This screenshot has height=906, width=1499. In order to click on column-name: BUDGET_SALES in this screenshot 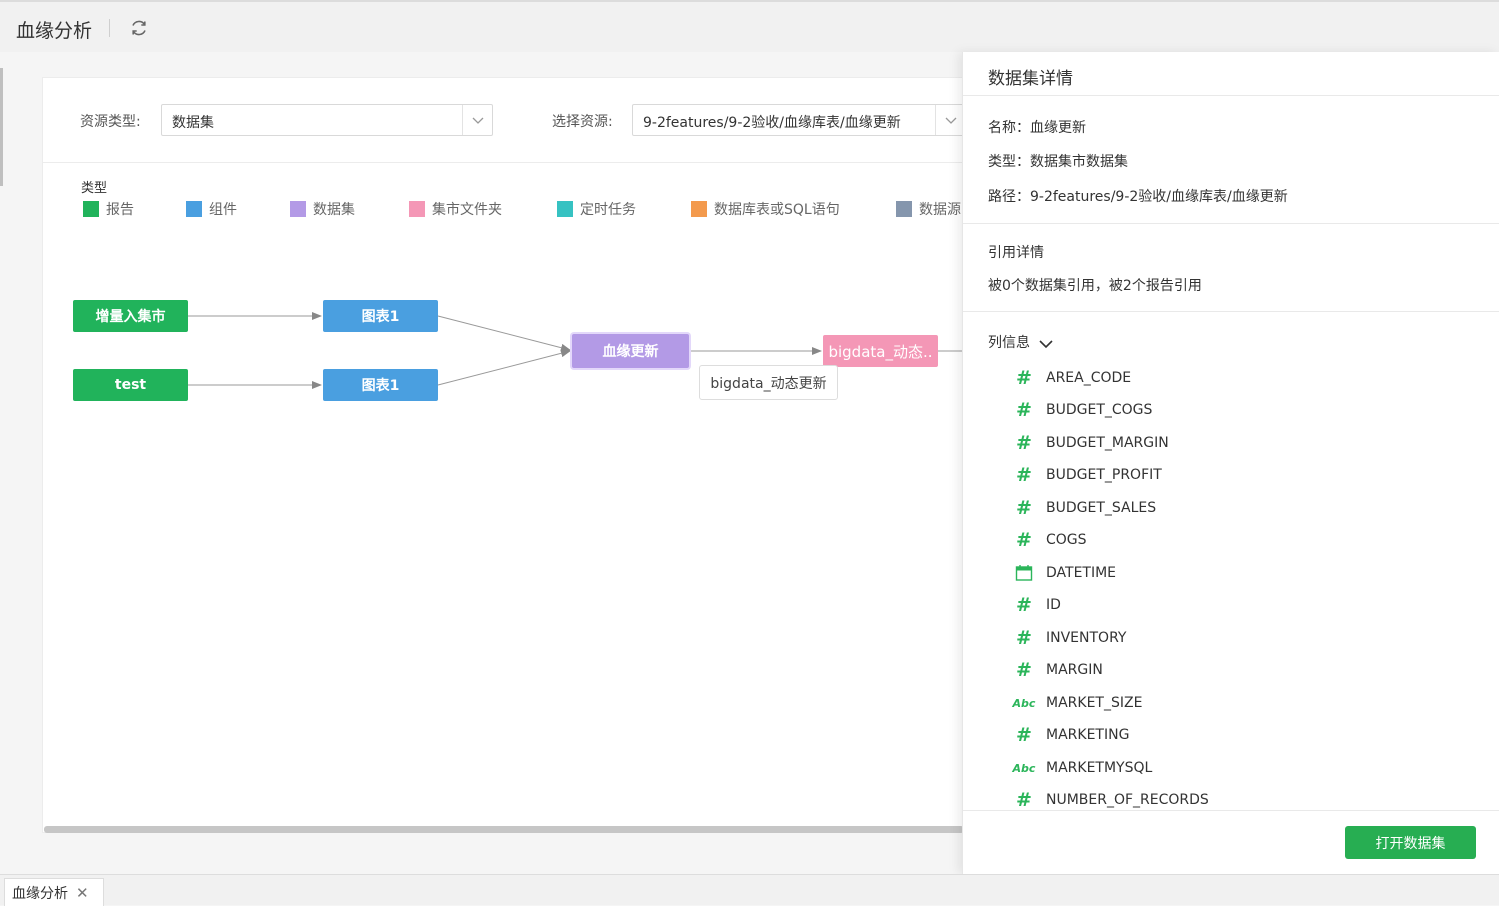, I will do `click(1101, 508)`.